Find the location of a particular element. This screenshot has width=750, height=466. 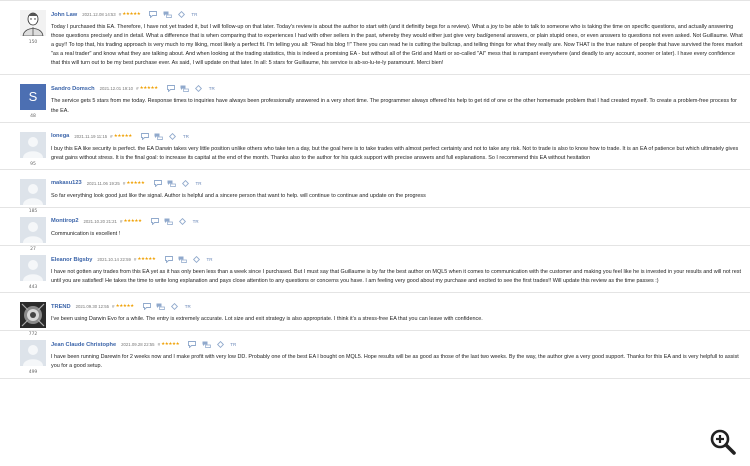

author-info: 150 is located at coordinates (33, 27).